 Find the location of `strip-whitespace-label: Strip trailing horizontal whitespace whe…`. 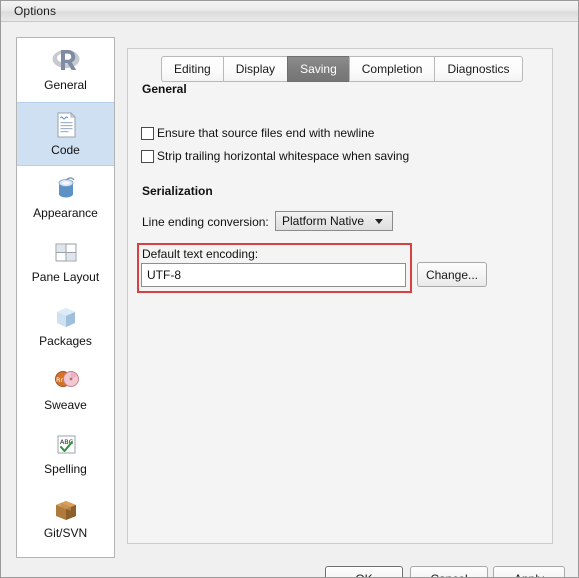

strip-whitespace-label: Strip trailing horizontal whitespace whe… is located at coordinates (283, 156).